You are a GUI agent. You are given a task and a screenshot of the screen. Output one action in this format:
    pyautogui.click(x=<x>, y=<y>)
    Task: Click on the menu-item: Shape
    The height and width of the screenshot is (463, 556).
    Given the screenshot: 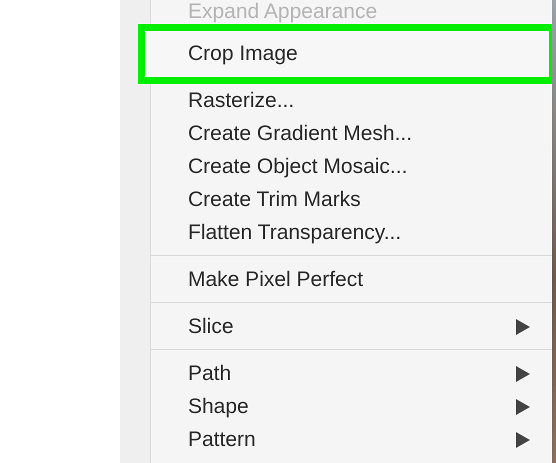 What is the action you would take?
    pyautogui.click(x=351, y=406)
    